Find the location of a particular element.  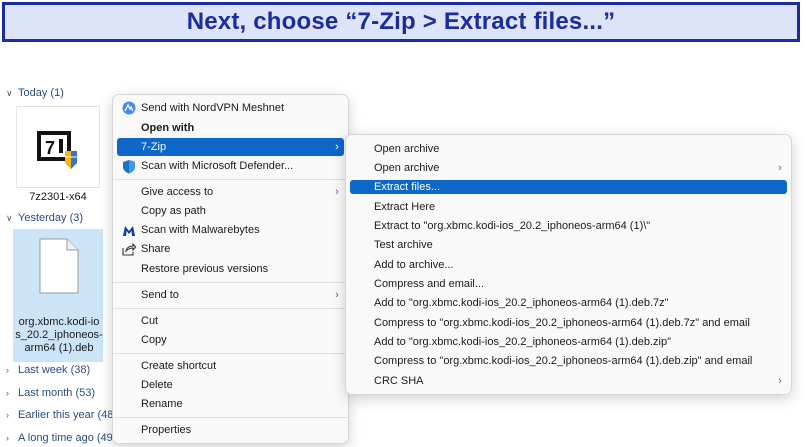

group-header-long-ago: › A long time ago (49 is located at coordinates (59, 438).